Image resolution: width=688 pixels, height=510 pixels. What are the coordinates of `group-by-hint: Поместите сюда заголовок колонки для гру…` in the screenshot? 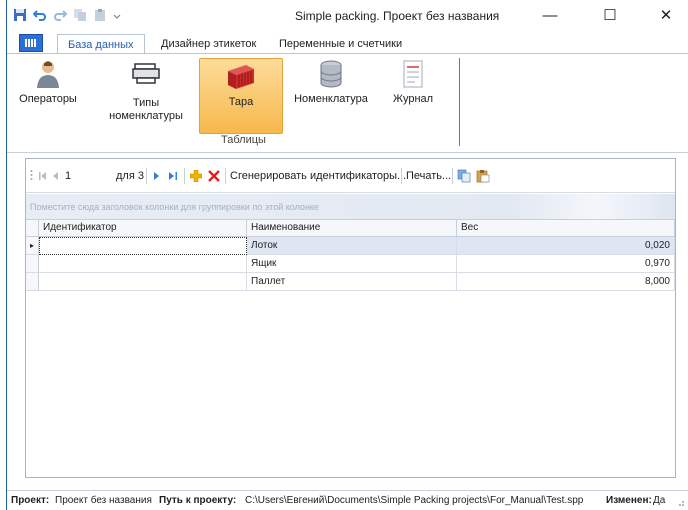 It's located at (174, 207).